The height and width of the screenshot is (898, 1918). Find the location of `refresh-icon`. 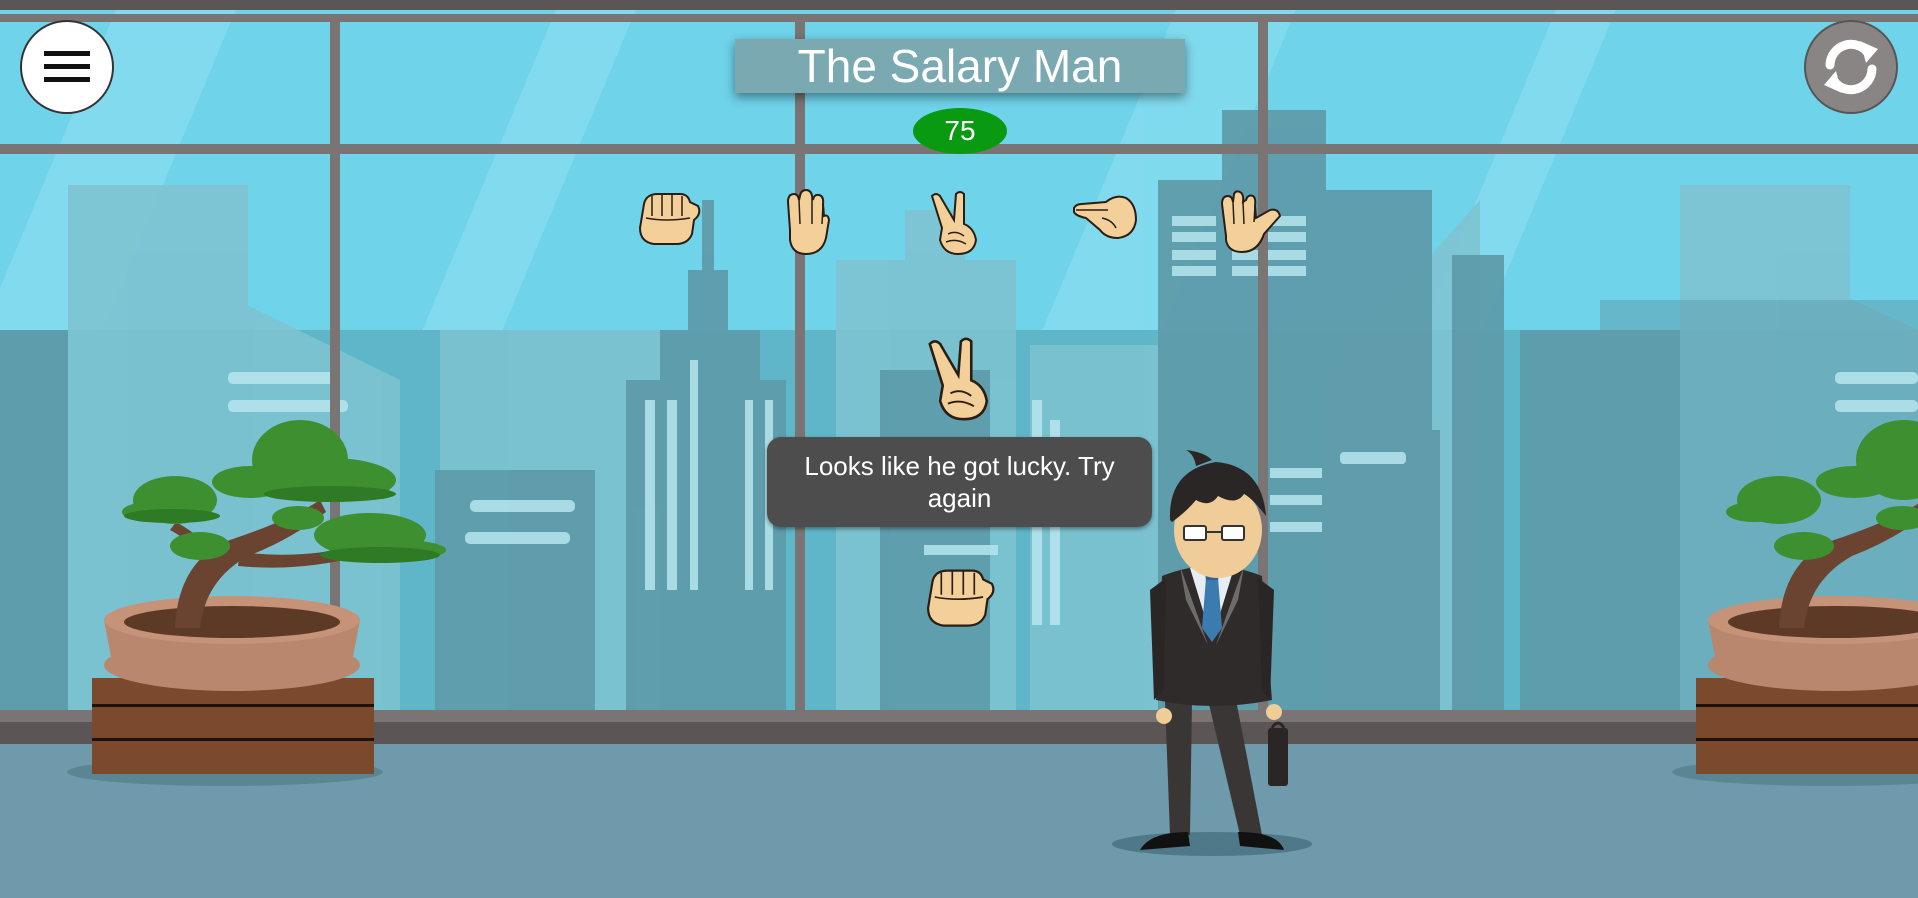

refresh-icon is located at coordinates (1851, 67).